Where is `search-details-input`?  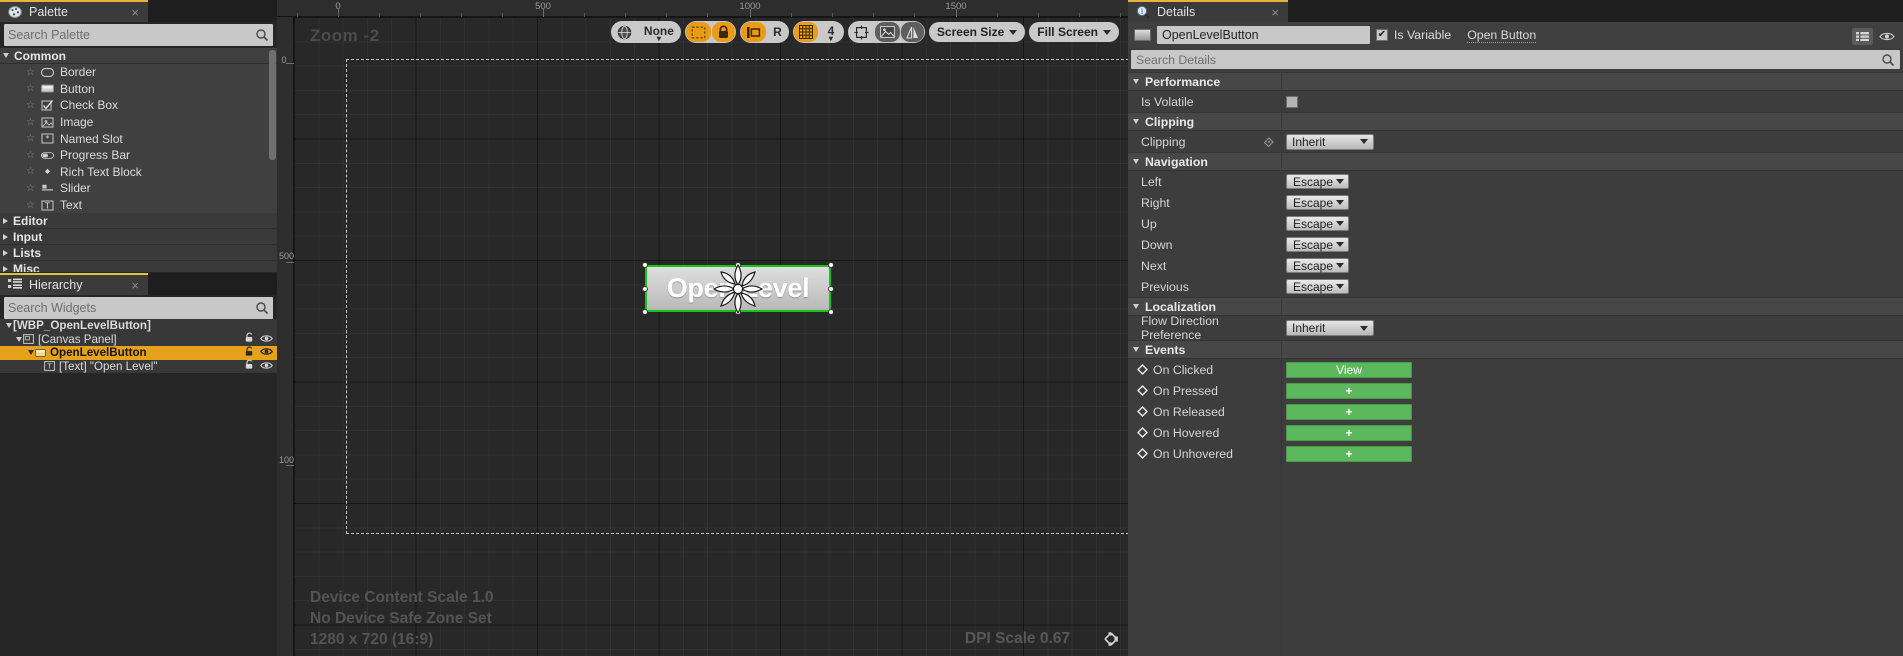 search-details-input is located at coordinates (1508, 59).